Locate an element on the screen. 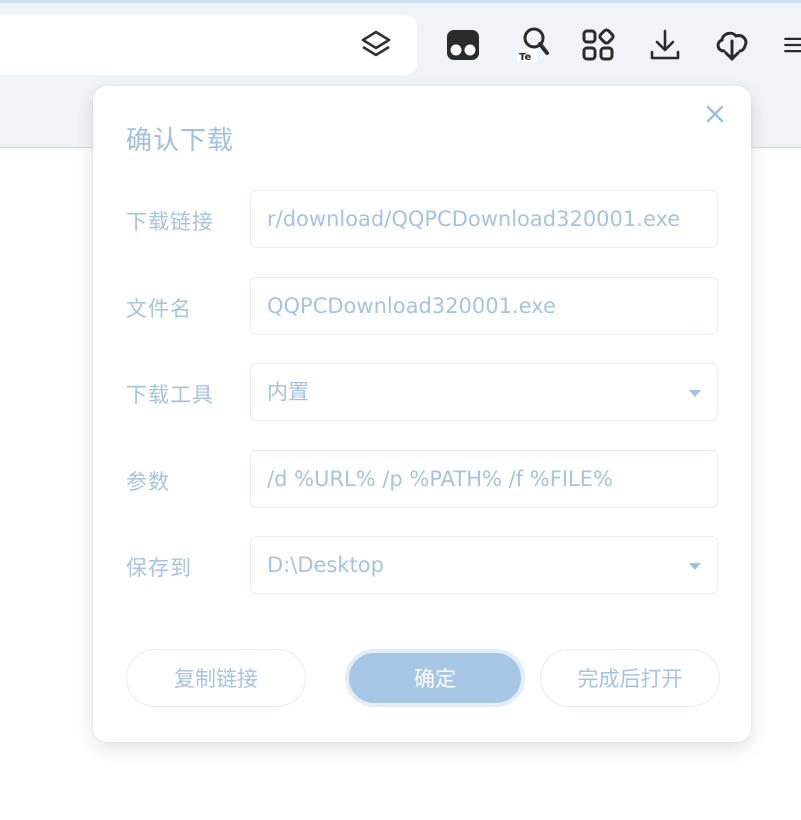 The width and height of the screenshot is (801, 820). params-field: /d %URL% /p %PATH% /f %FILE% is located at coordinates (484, 479).